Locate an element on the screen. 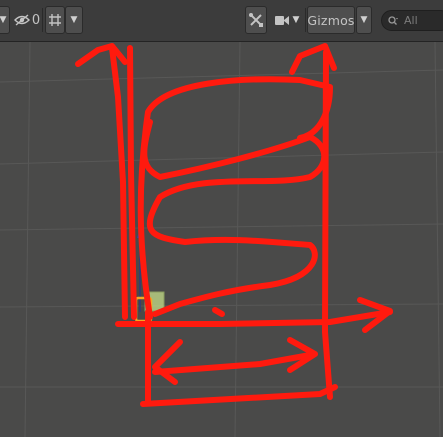 The height and width of the screenshot is (437, 443). hidden-objects-toggle: 0 is located at coordinates (27, 20).